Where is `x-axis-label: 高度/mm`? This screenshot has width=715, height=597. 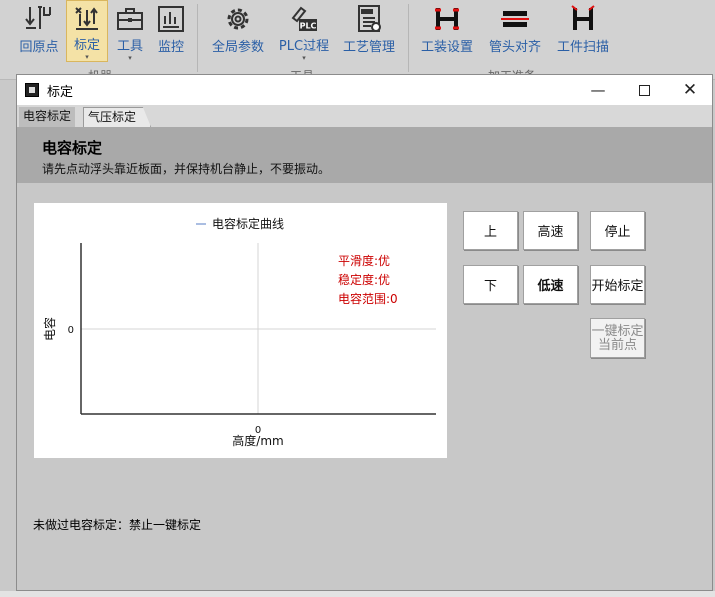
x-axis-label: 高度/mm is located at coordinates (257, 440).